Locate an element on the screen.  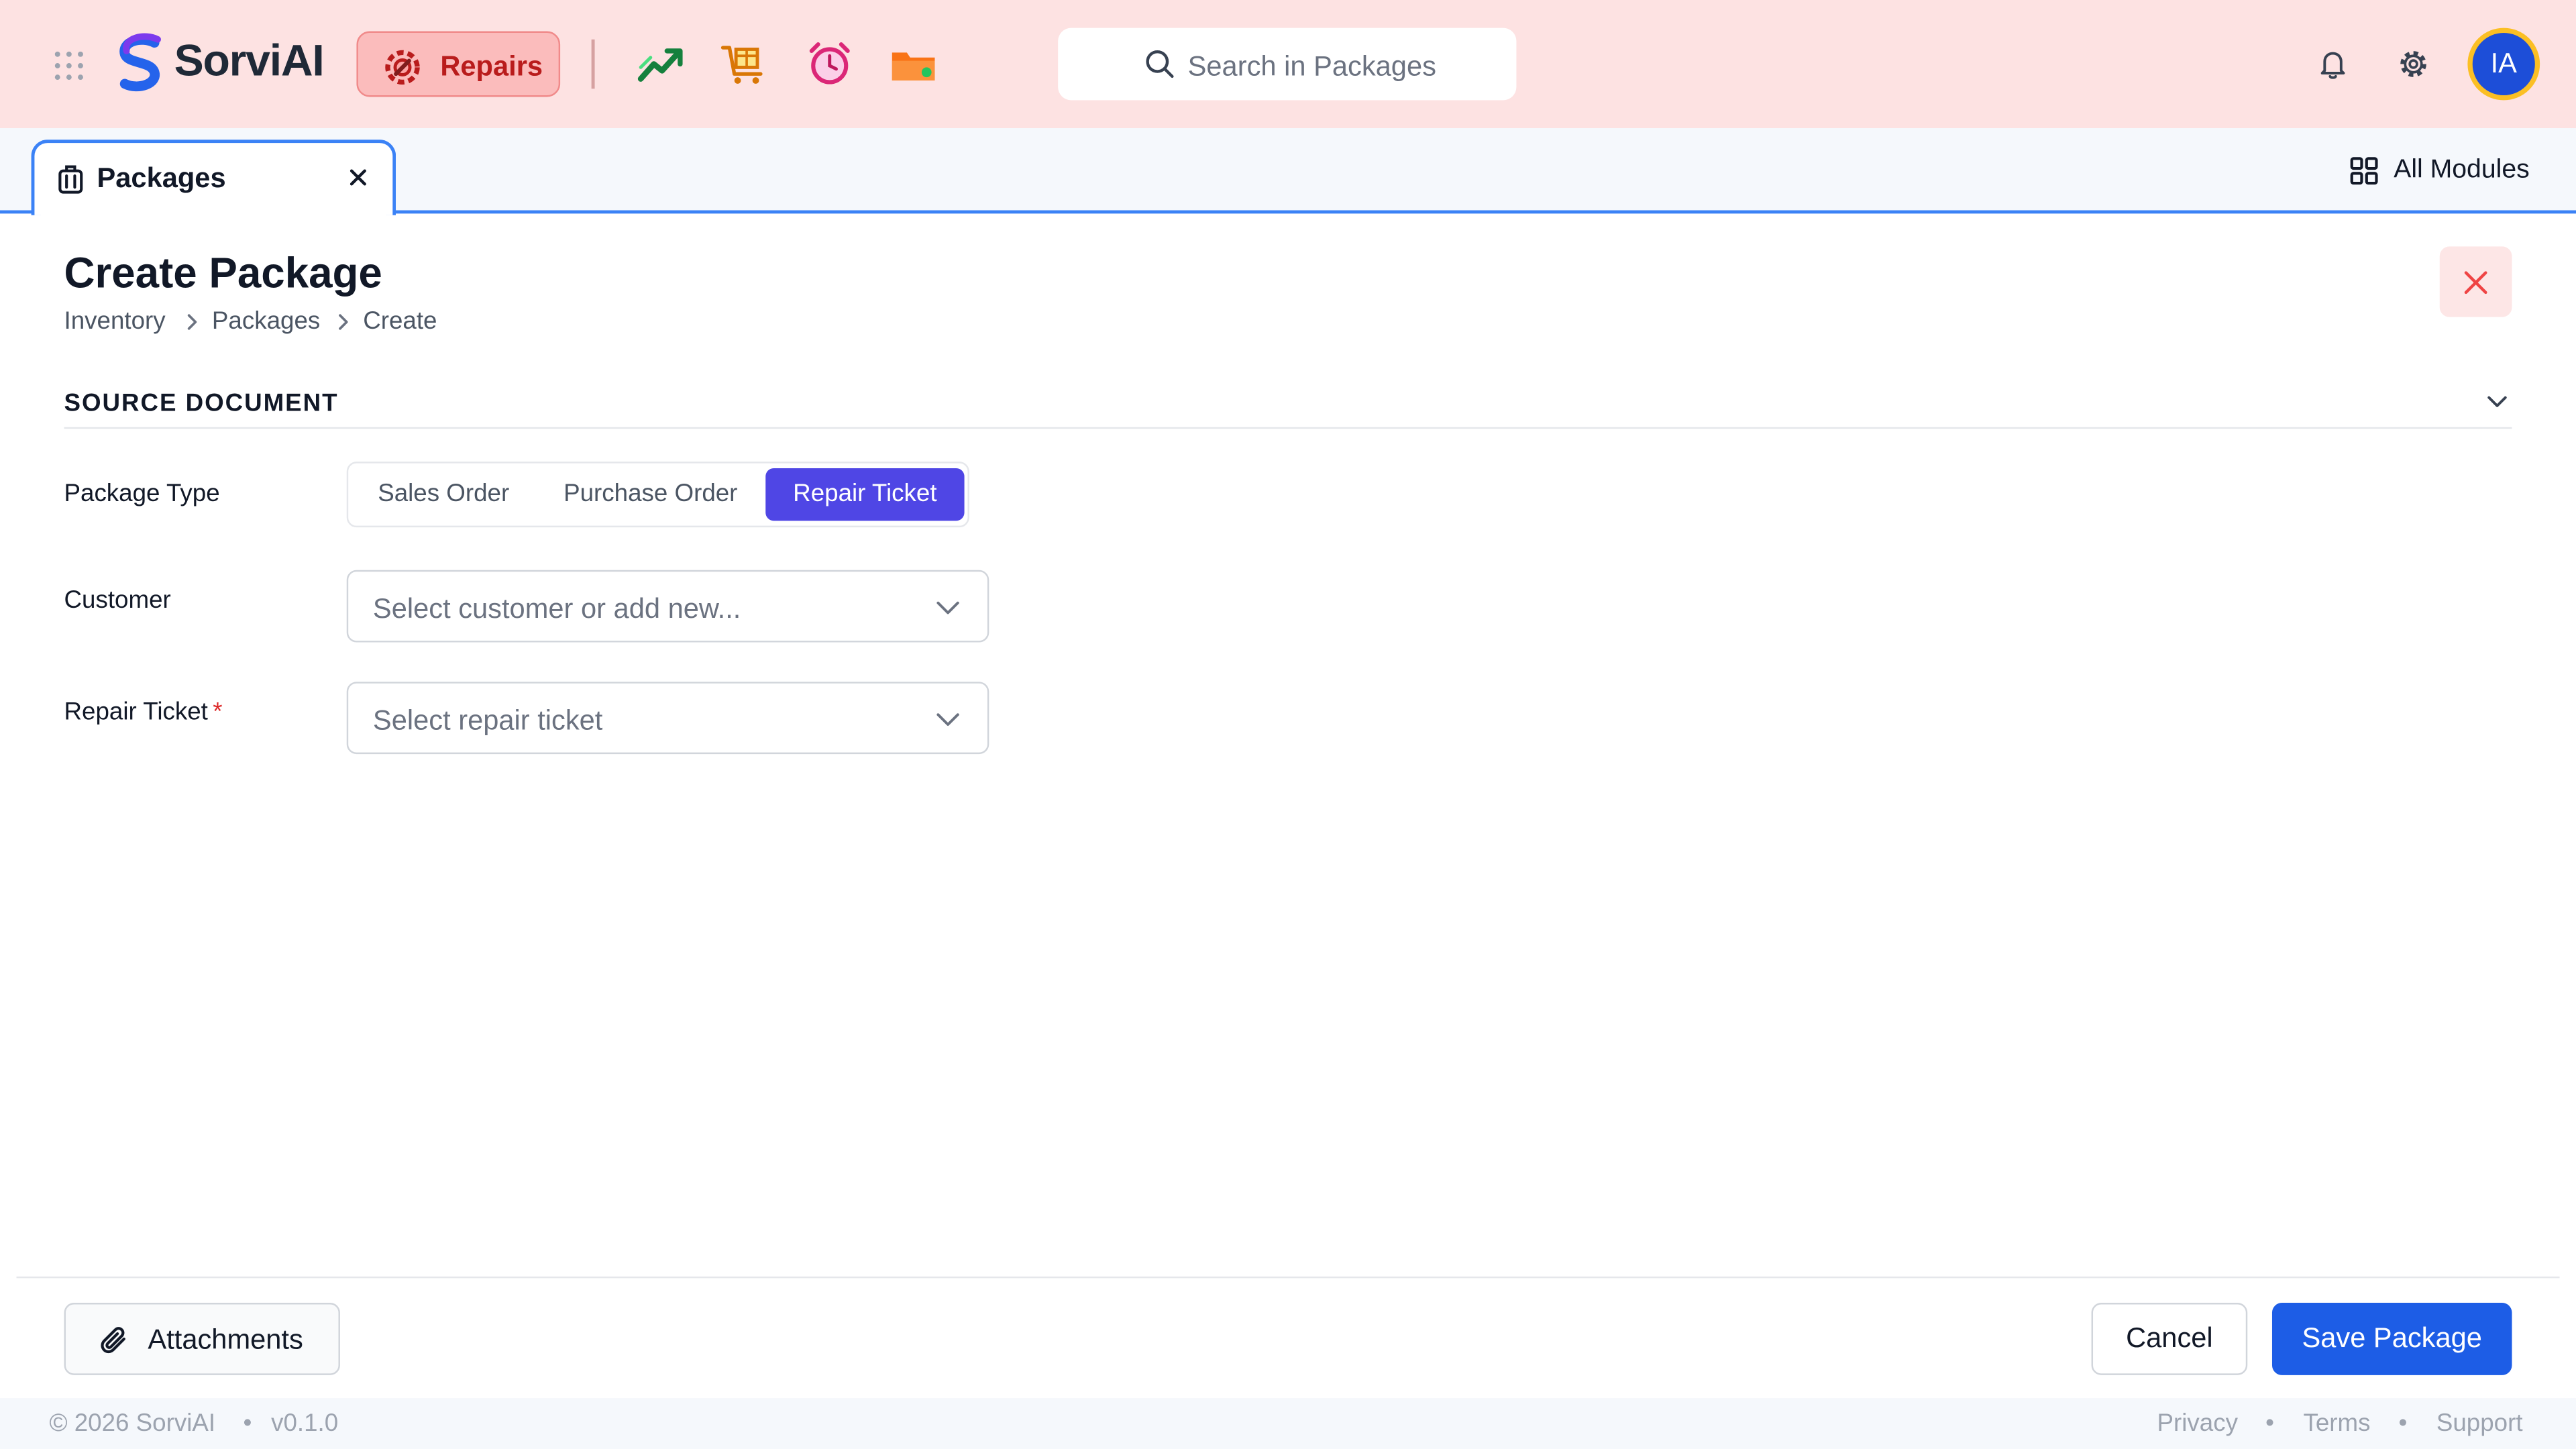
brand-logo-icon is located at coordinates (140, 62).